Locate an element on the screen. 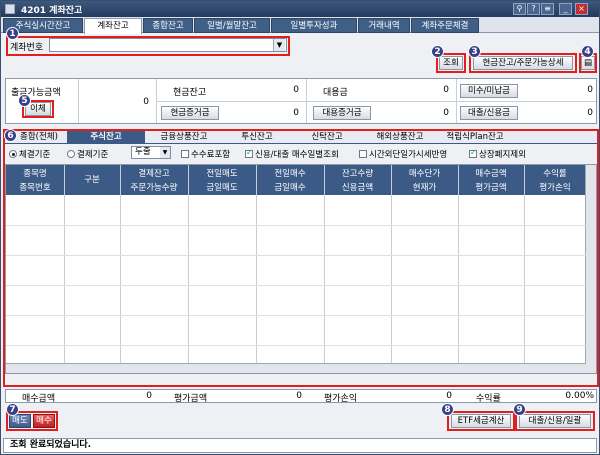 This screenshot has height=455, width=600. highlight-etf is located at coordinates (481, 421).